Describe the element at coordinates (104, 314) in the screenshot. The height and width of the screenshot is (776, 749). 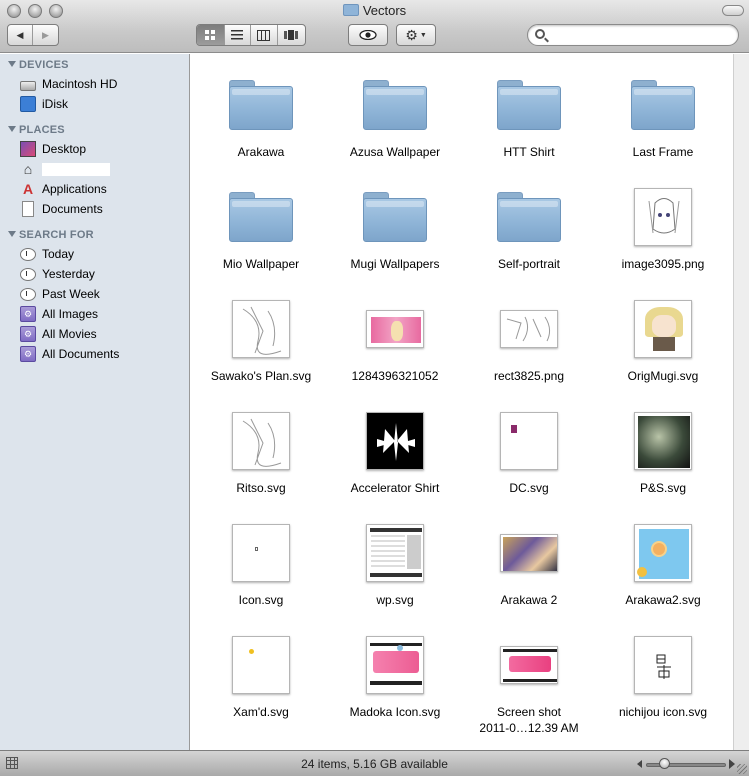
I see `sidebar-item-all-images: ⚙ All Images` at that location.